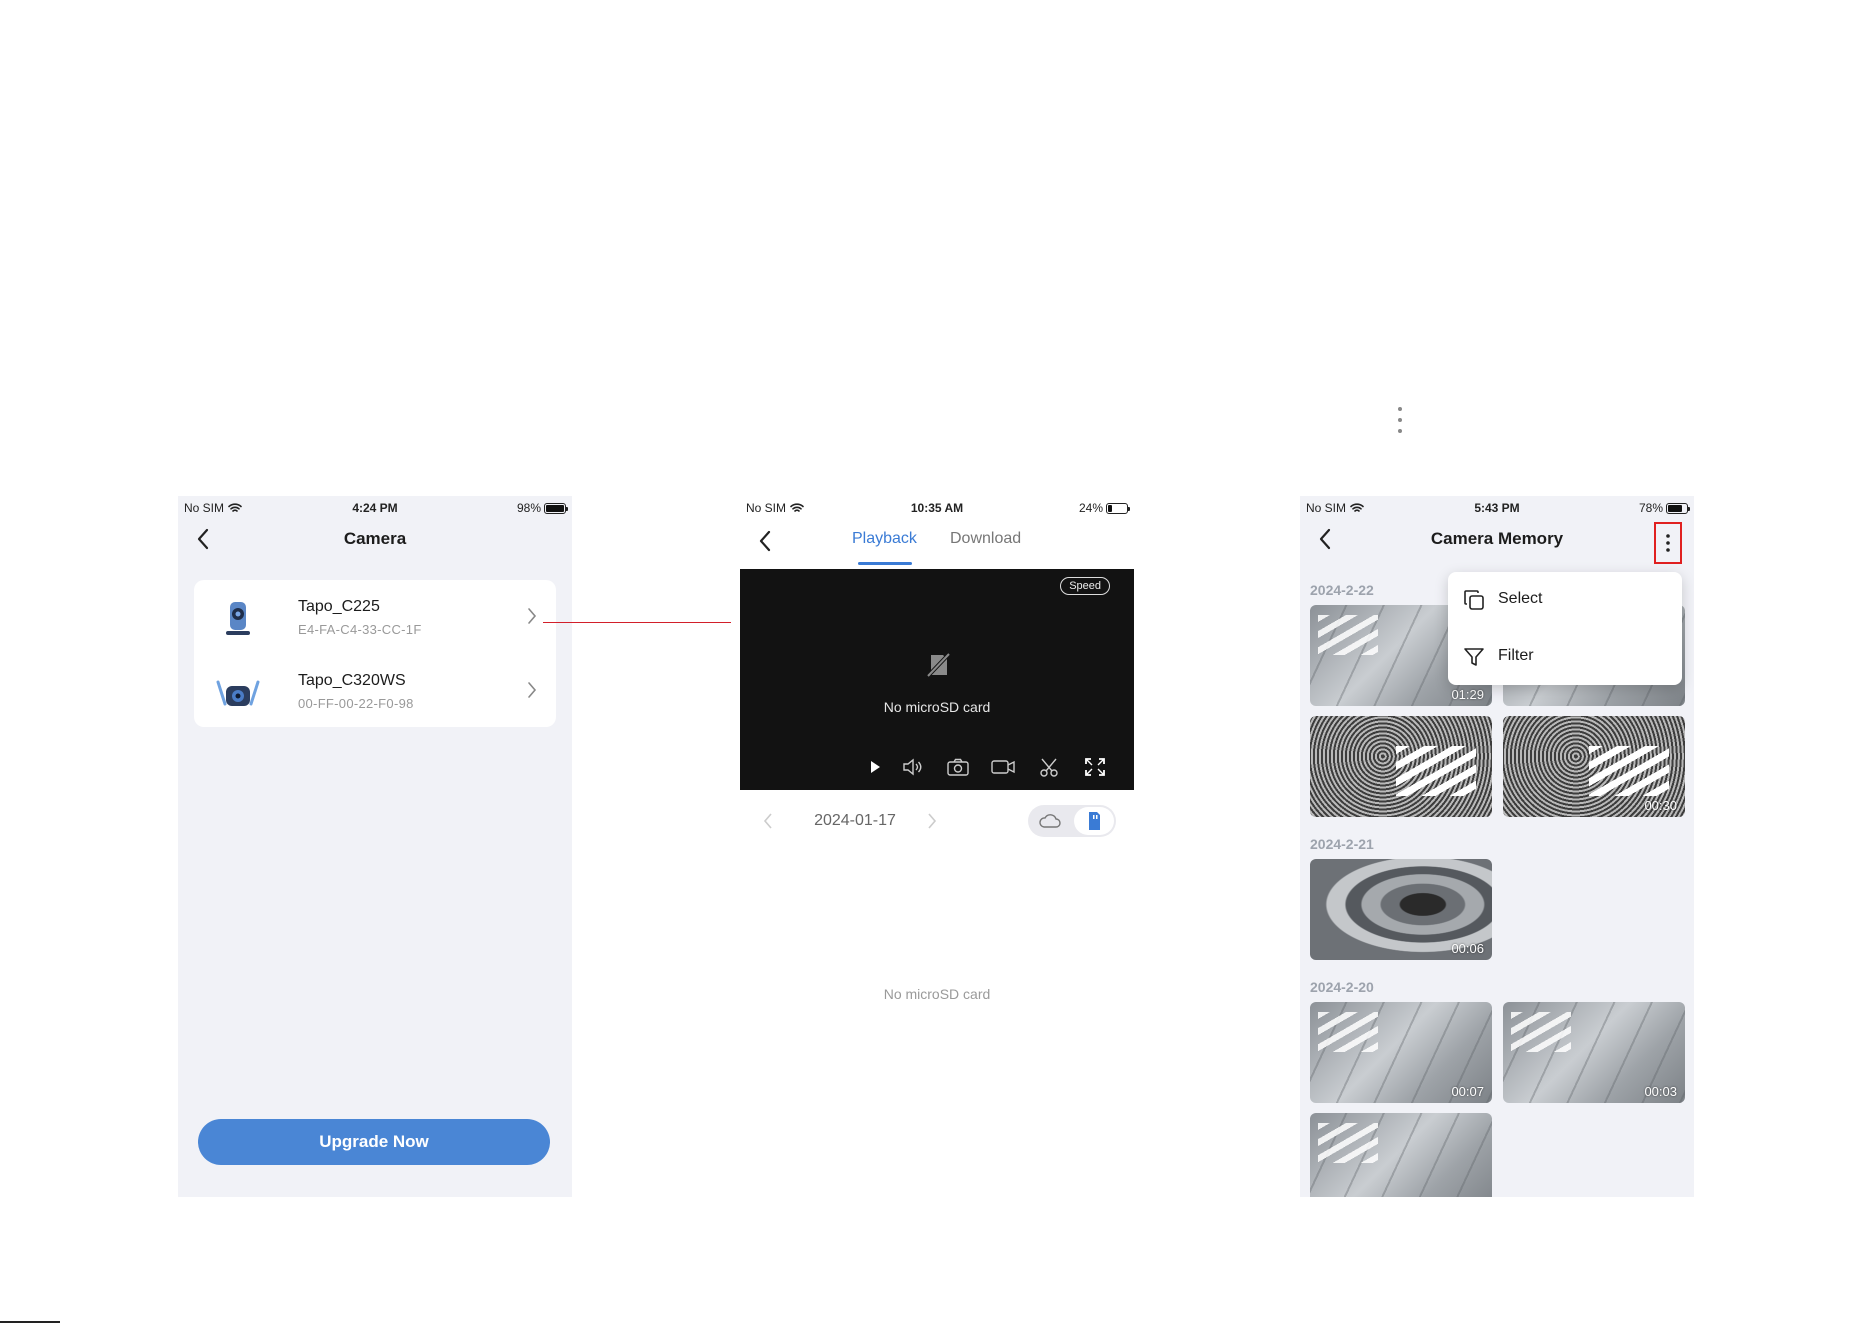  I want to click on camera-snapshot-icon, so click(958, 767).